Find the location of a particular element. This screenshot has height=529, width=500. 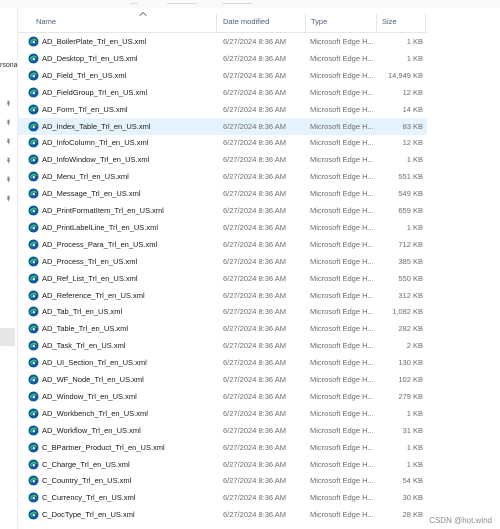

file-name: C_BPartner_Product_Trl_en_US.xml is located at coordinates (103, 447).